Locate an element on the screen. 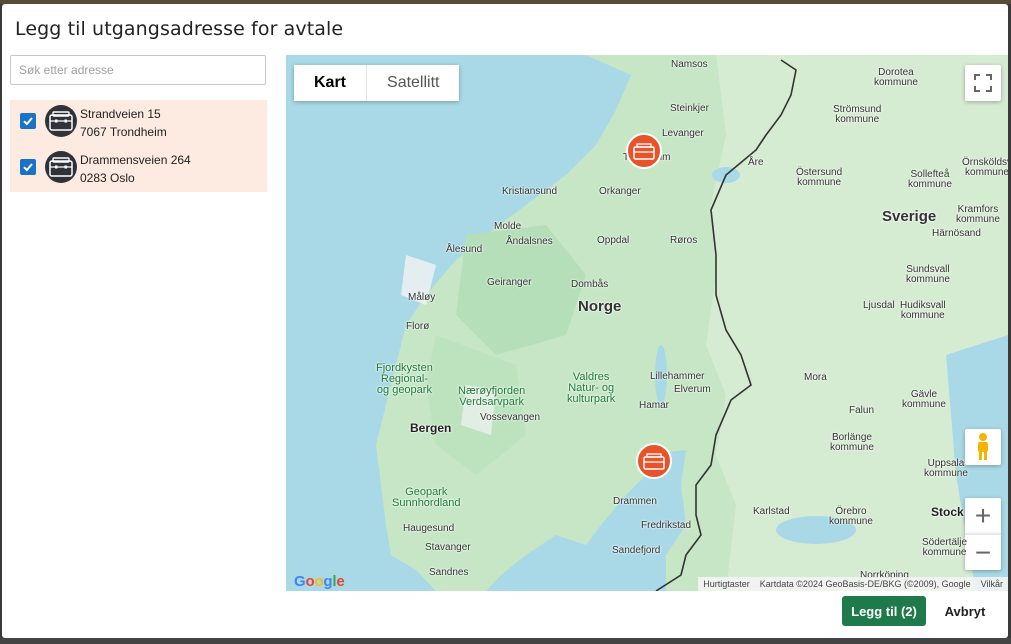  map-label-elverum: Elverum is located at coordinates (692, 389).